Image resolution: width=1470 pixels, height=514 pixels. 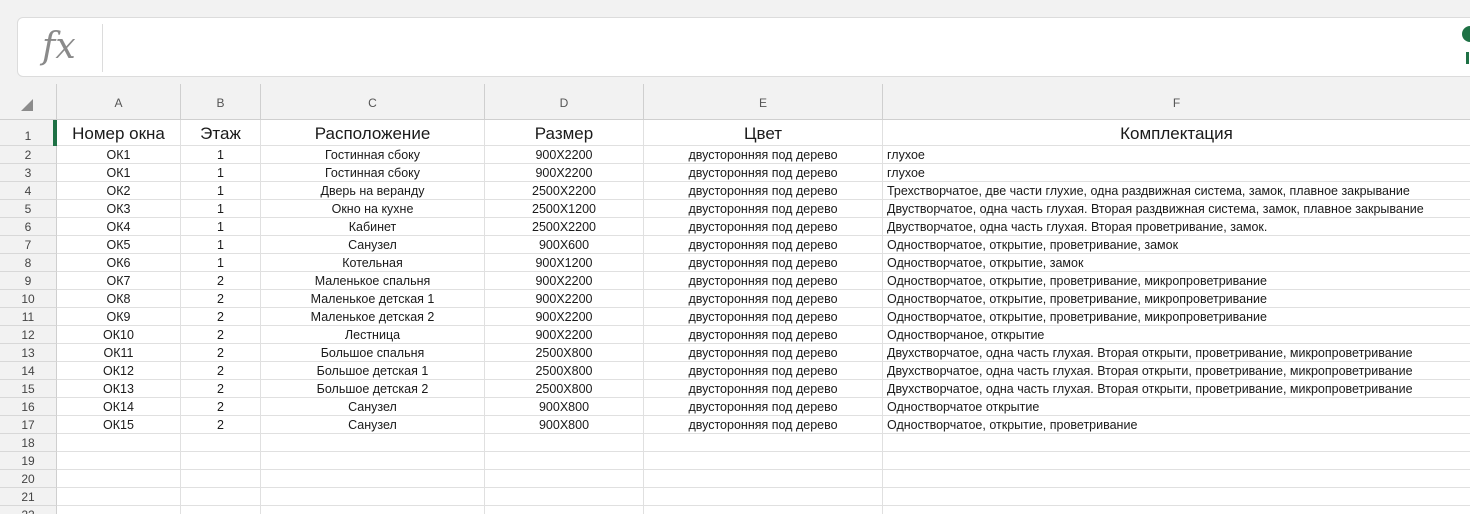 I want to click on table-cell: Маленькое детская 2, so click(x=373, y=317).